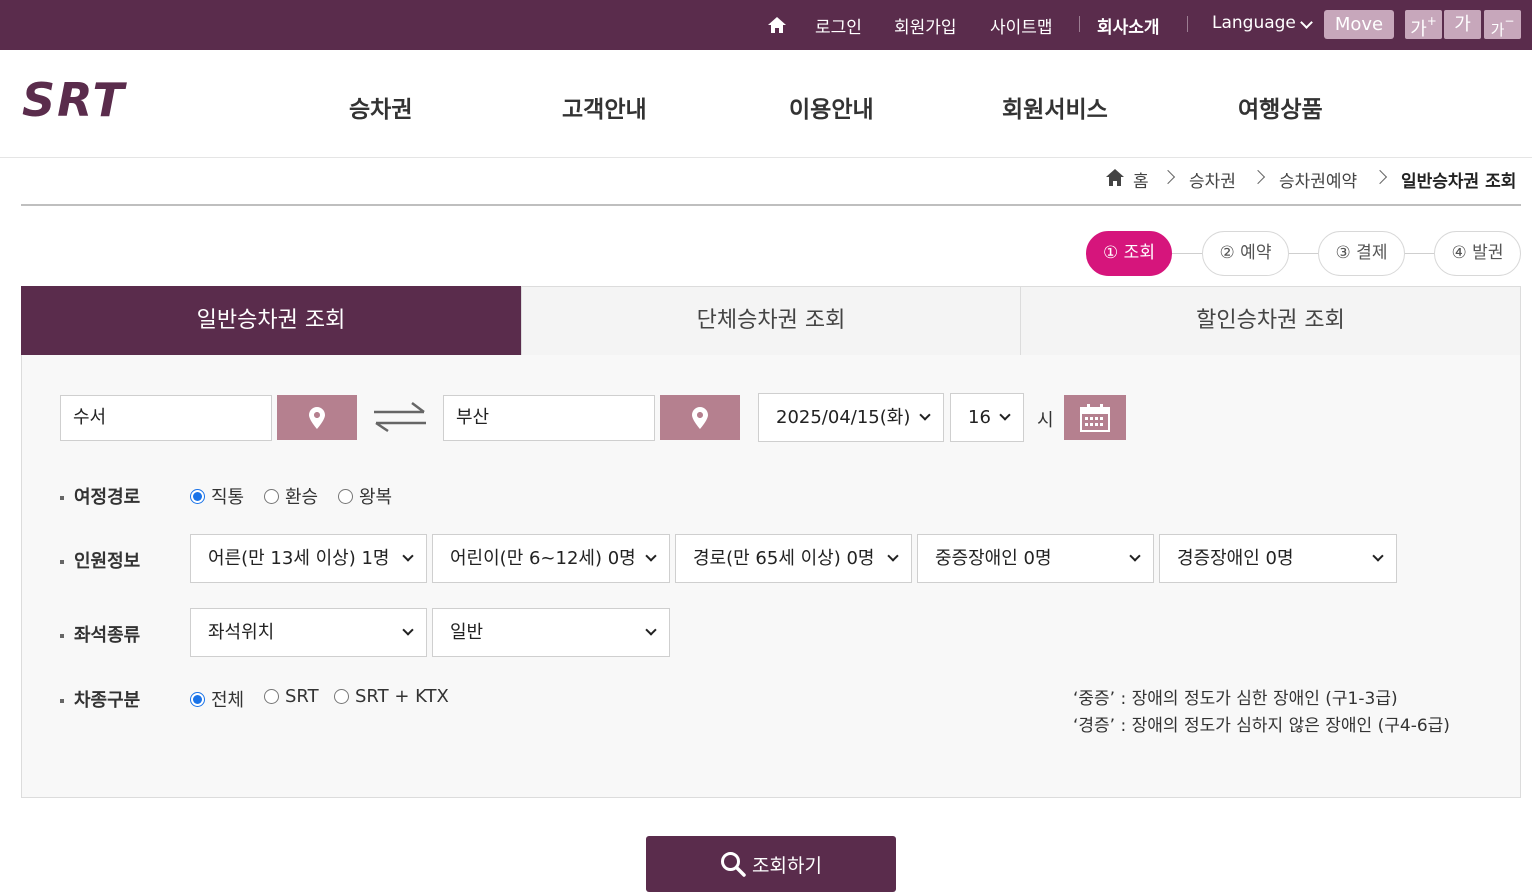  What do you see at coordinates (543, 558) in the screenshot?
I see `child-count-value: 어린이(만 6~12세) 0명` at bounding box center [543, 558].